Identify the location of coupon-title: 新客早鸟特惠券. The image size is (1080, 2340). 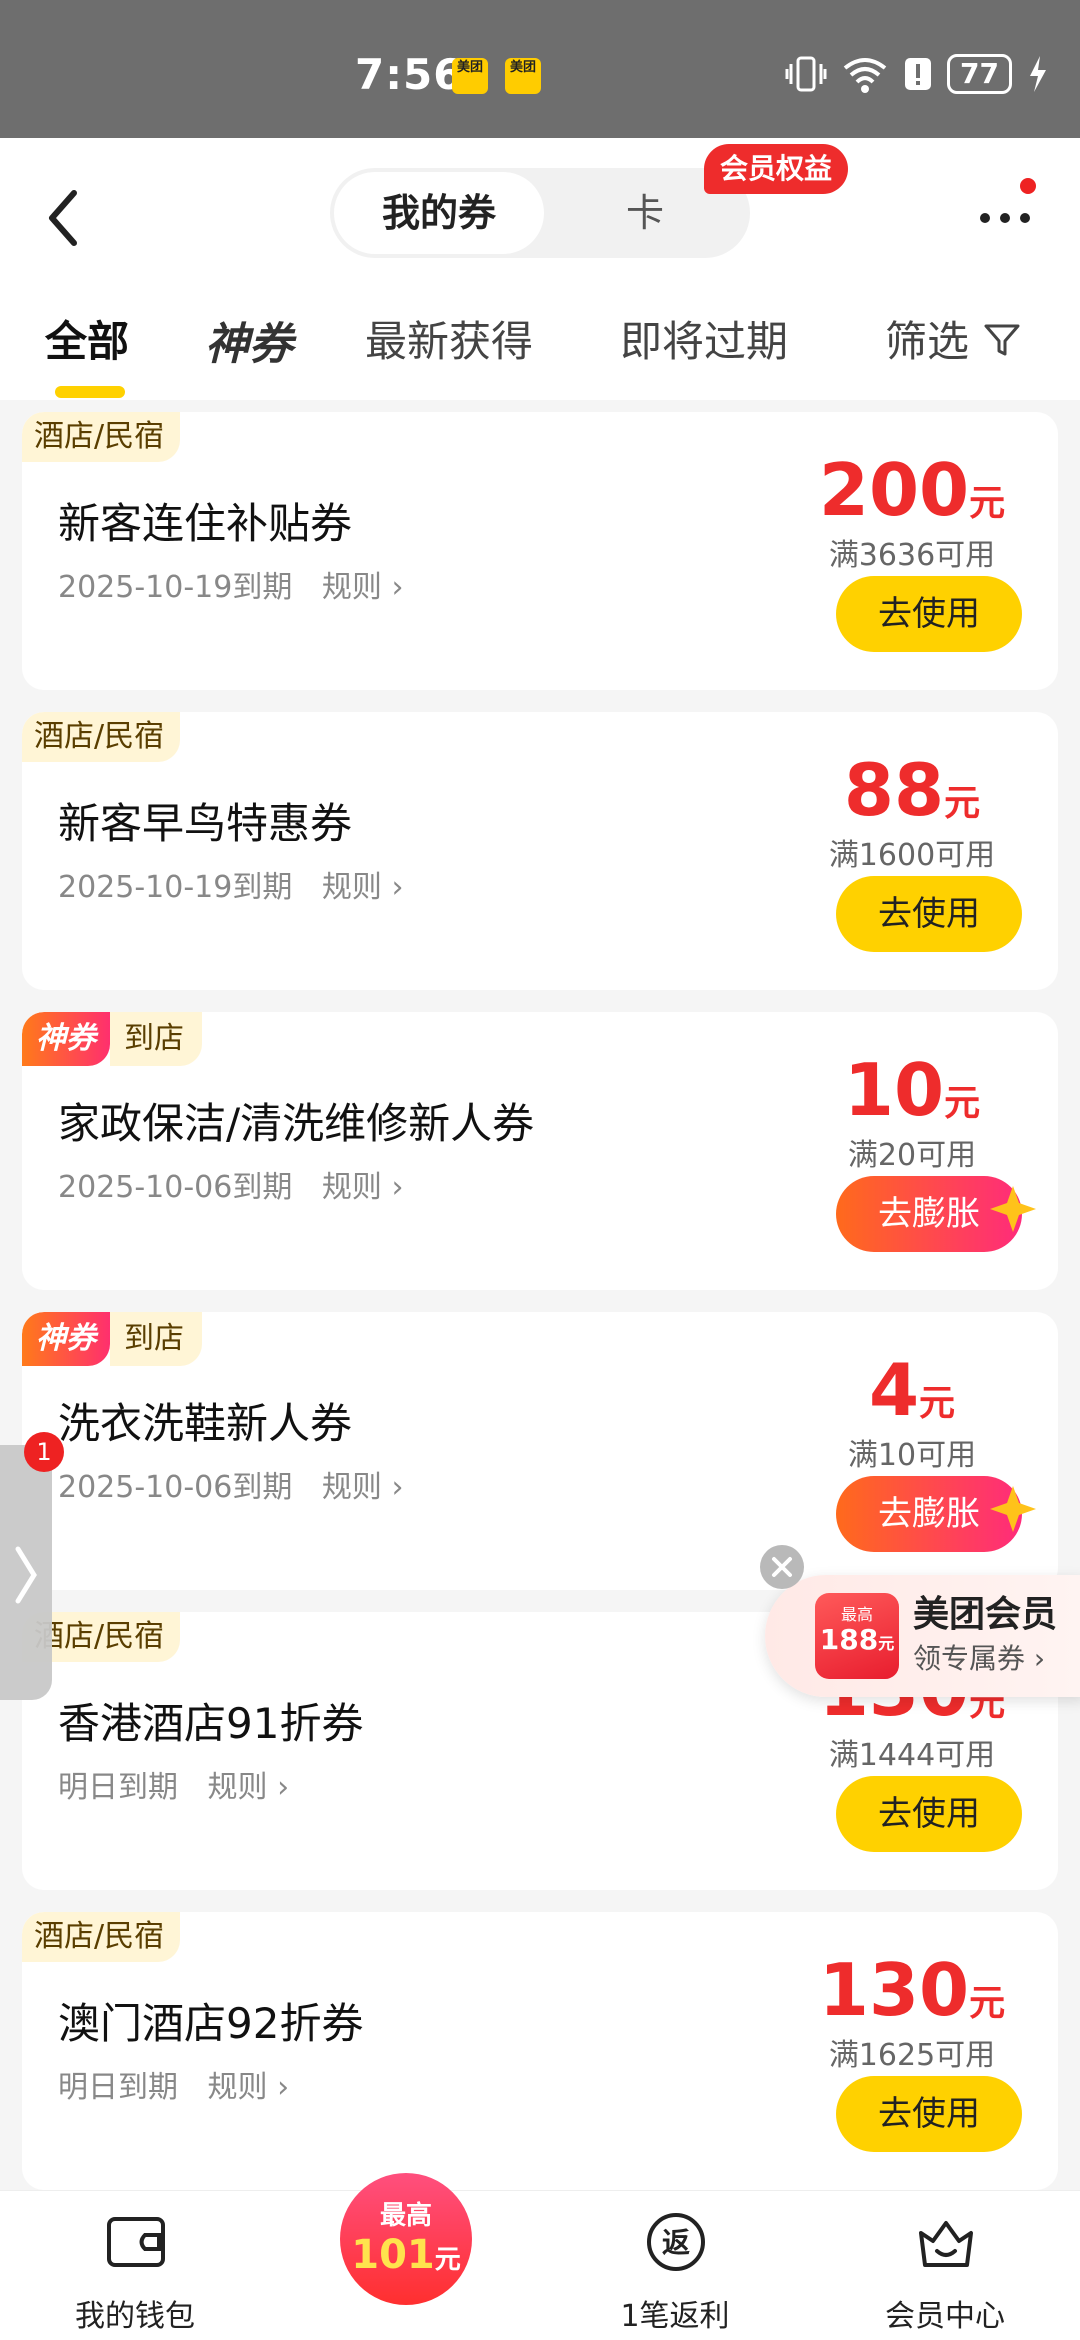
(205, 823).